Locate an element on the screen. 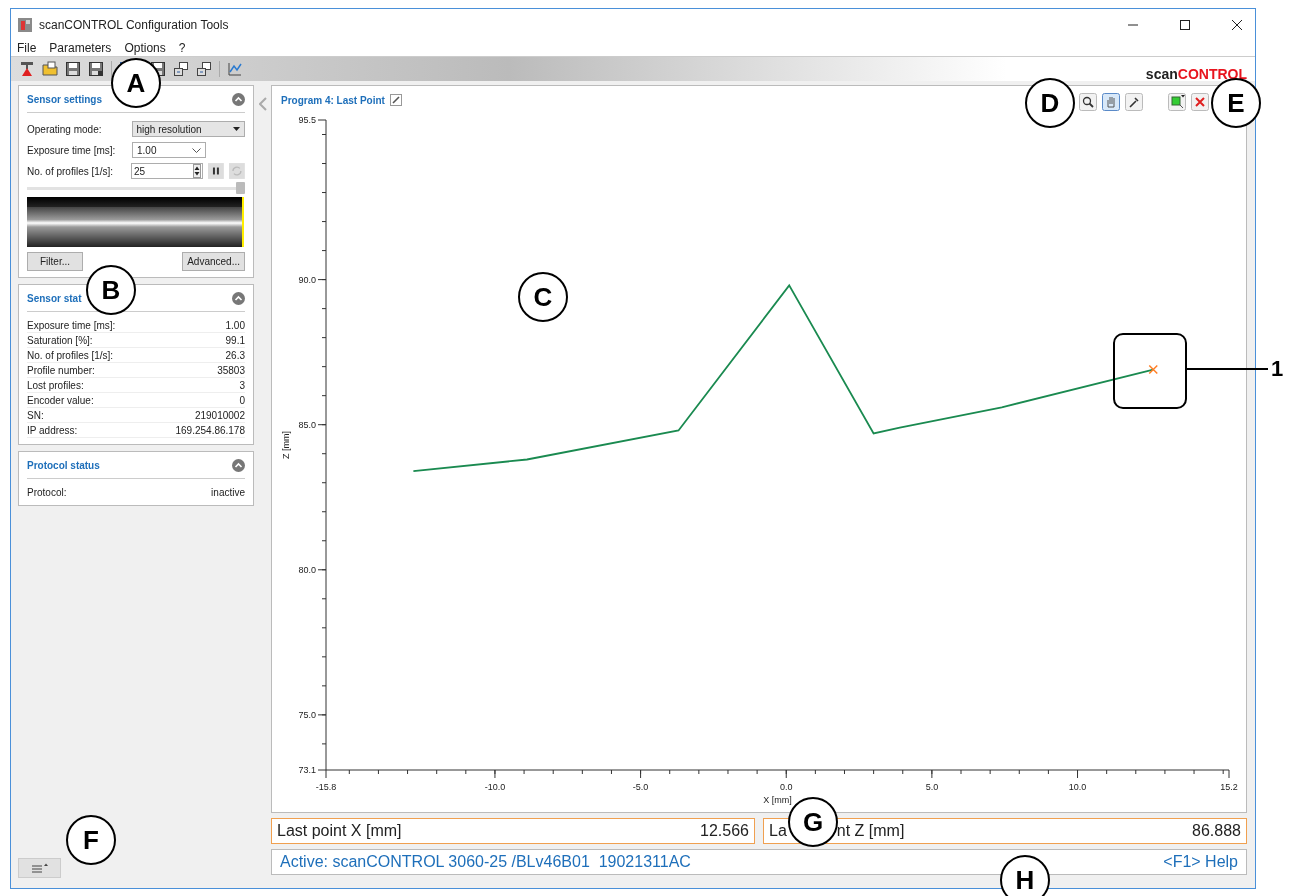 This screenshot has width=1295, height=896. laser-icon is located at coordinates (27, 69).